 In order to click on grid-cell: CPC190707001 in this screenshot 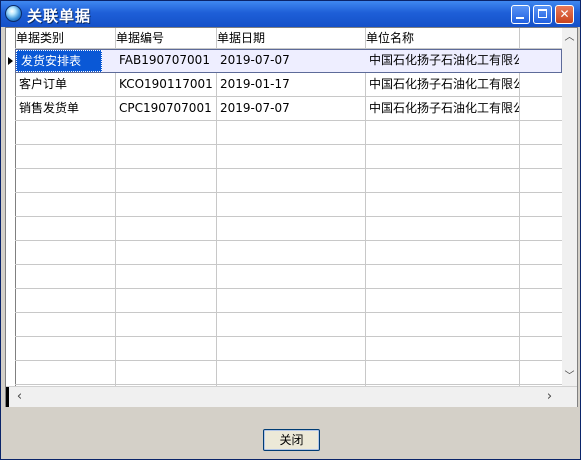, I will do `click(165, 108)`.